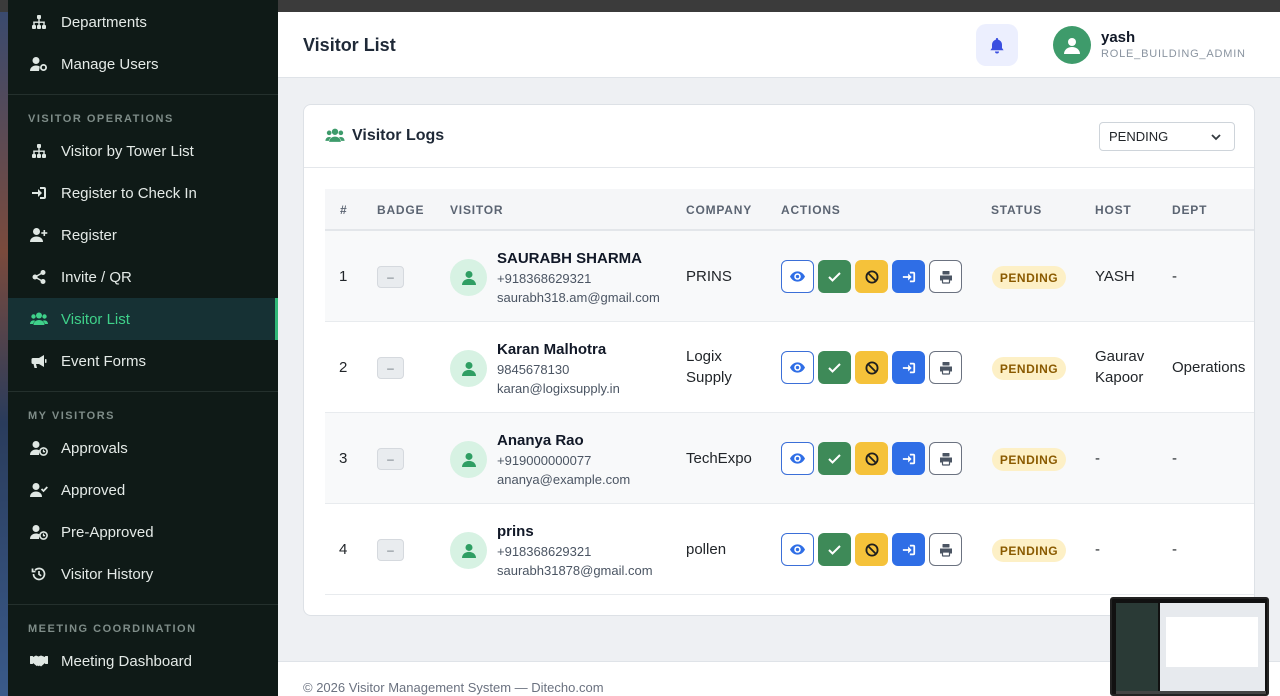 This screenshot has width=1280, height=696. I want to click on sidebar-item-pre-approved: Pre-Approved, so click(143, 532).